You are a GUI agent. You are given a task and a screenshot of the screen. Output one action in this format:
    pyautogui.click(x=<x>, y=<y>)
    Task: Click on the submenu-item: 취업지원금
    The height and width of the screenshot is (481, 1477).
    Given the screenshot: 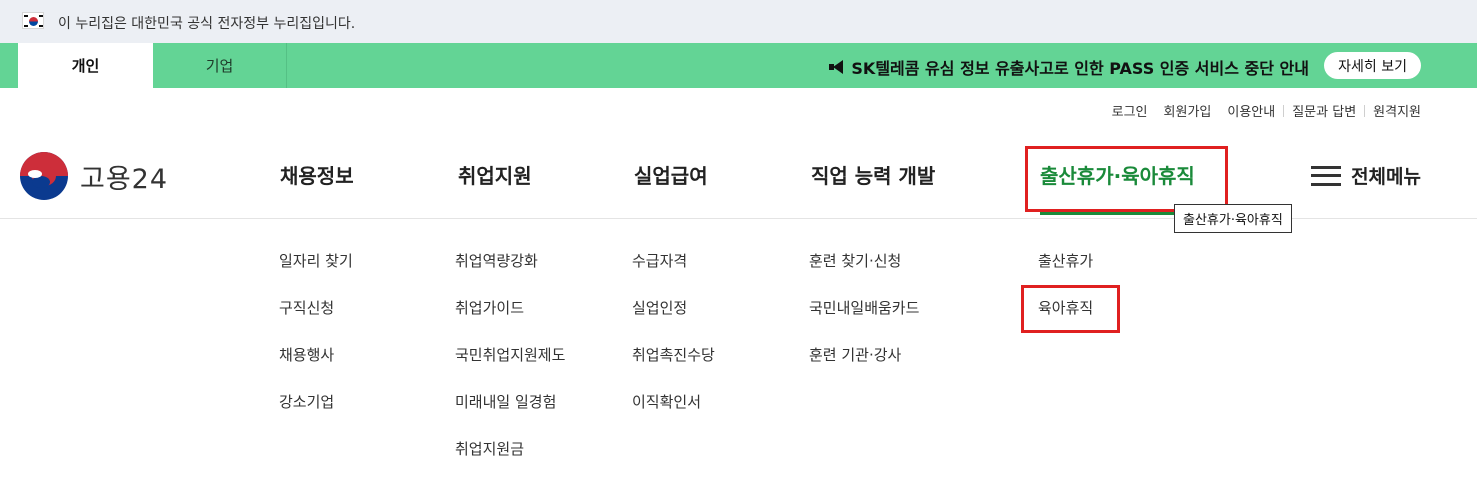 What is the action you would take?
    pyautogui.click(x=489, y=448)
    